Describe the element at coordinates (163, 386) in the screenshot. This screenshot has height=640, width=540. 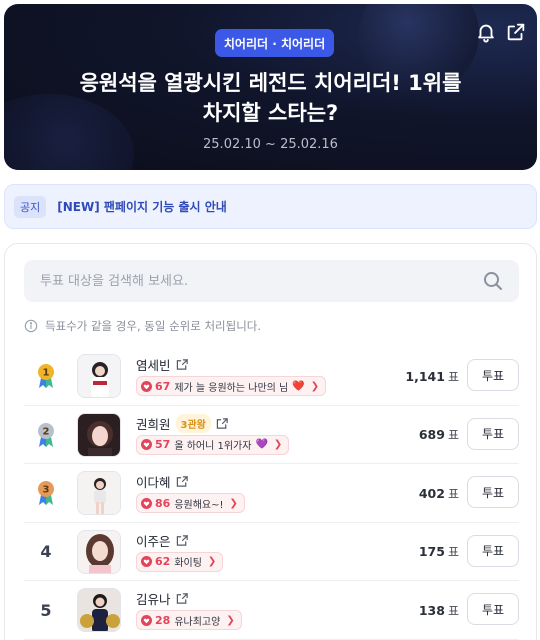
I see `cheer-count: 67` at that location.